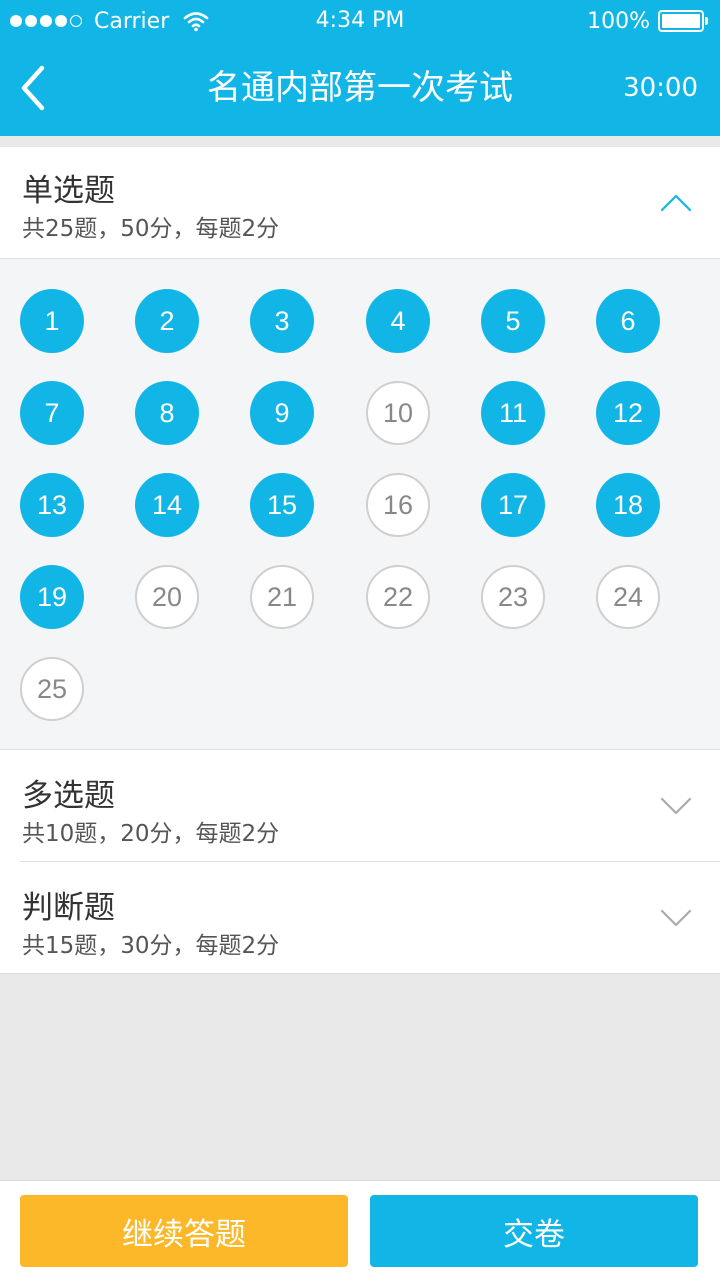 The height and width of the screenshot is (1280, 720). Describe the element at coordinates (628, 597) in the screenshot. I see `question-number-button: 24` at that location.